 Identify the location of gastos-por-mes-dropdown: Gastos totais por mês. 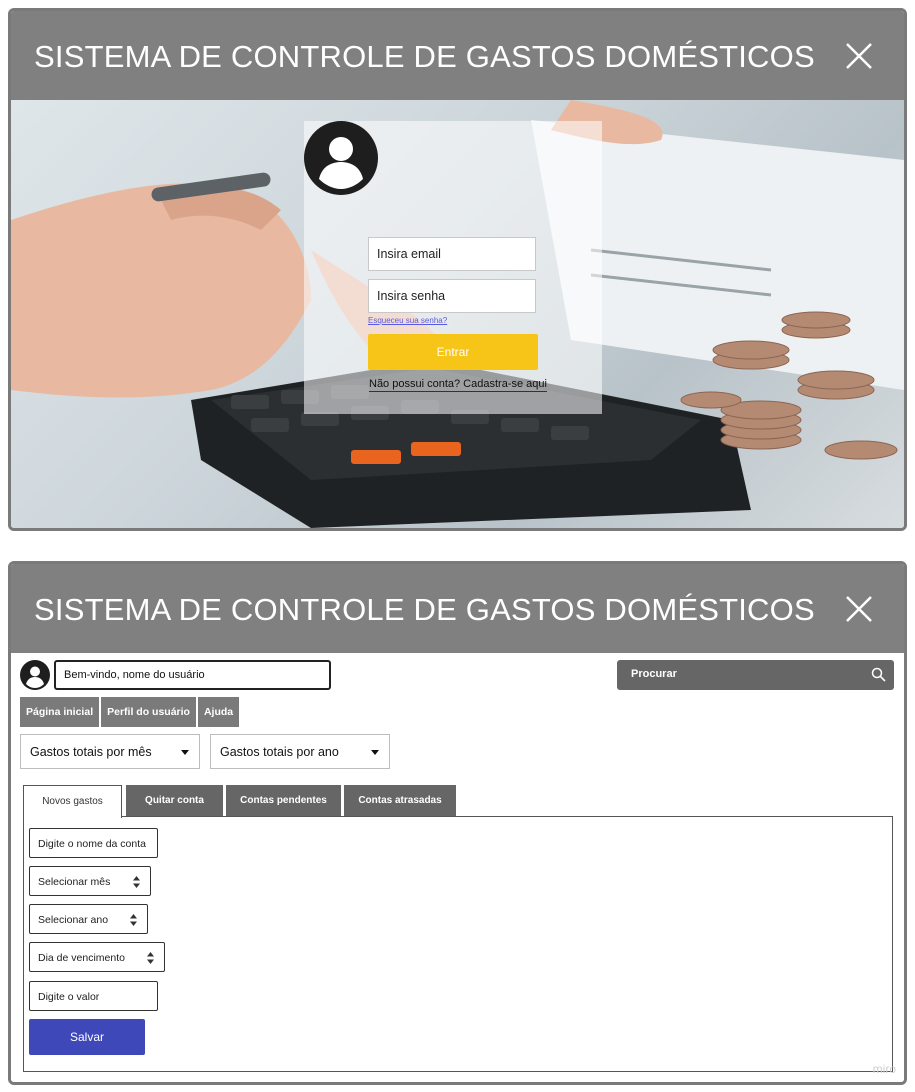
(110, 751).